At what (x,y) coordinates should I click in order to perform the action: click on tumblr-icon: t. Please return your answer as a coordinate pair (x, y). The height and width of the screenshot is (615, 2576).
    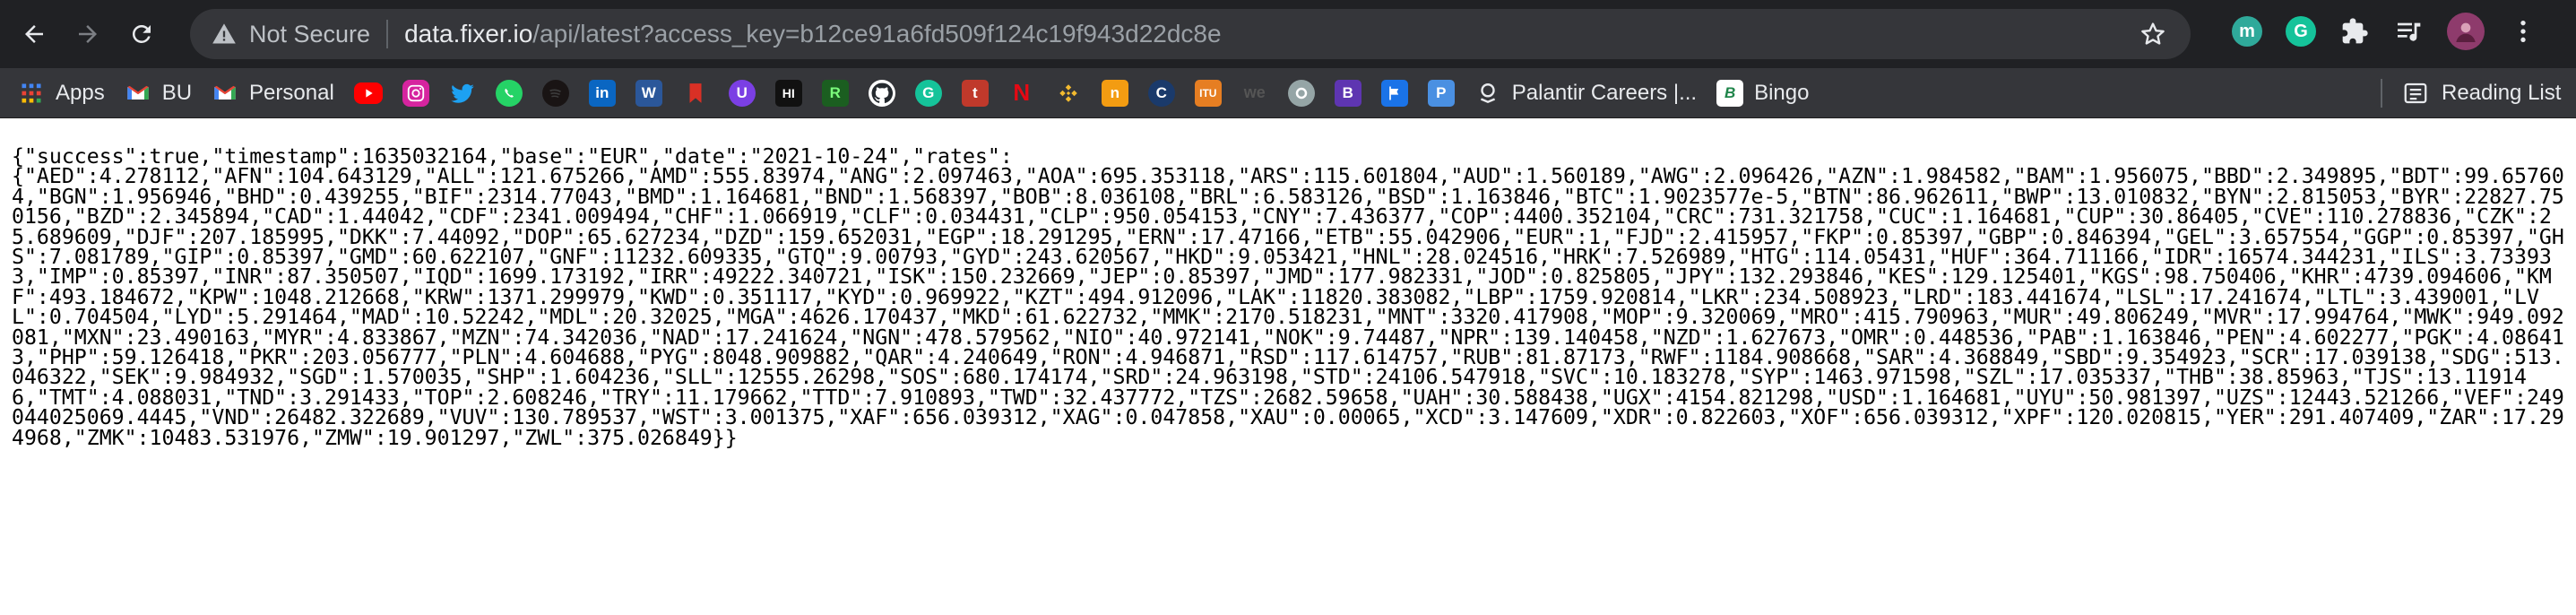
    Looking at the image, I should click on (975, 93).